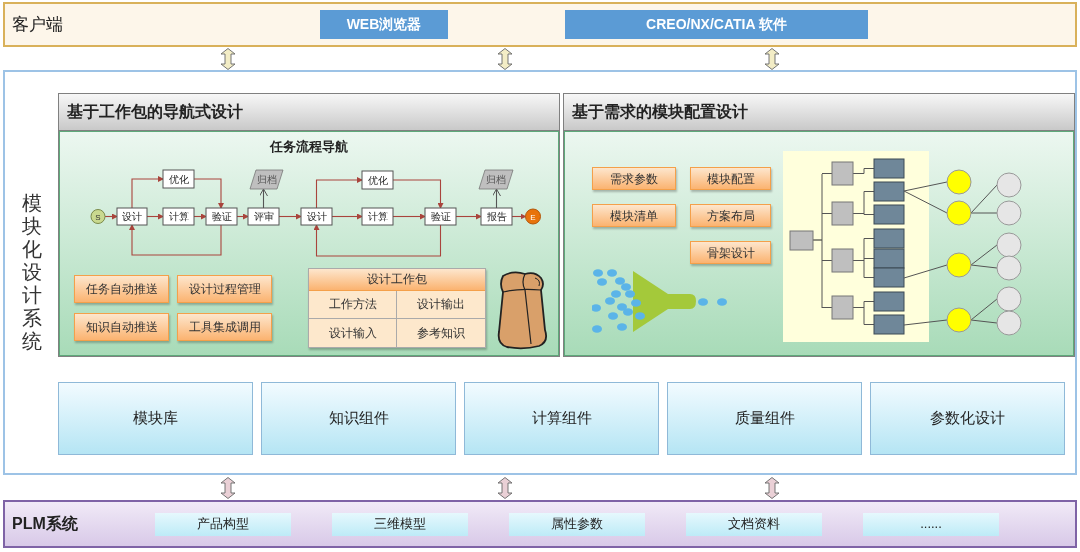  What do you see at coordinates (384, 24) in the screenshot?
I see `client-app-box: WEB浏览器` at bounding box center [384, 24].